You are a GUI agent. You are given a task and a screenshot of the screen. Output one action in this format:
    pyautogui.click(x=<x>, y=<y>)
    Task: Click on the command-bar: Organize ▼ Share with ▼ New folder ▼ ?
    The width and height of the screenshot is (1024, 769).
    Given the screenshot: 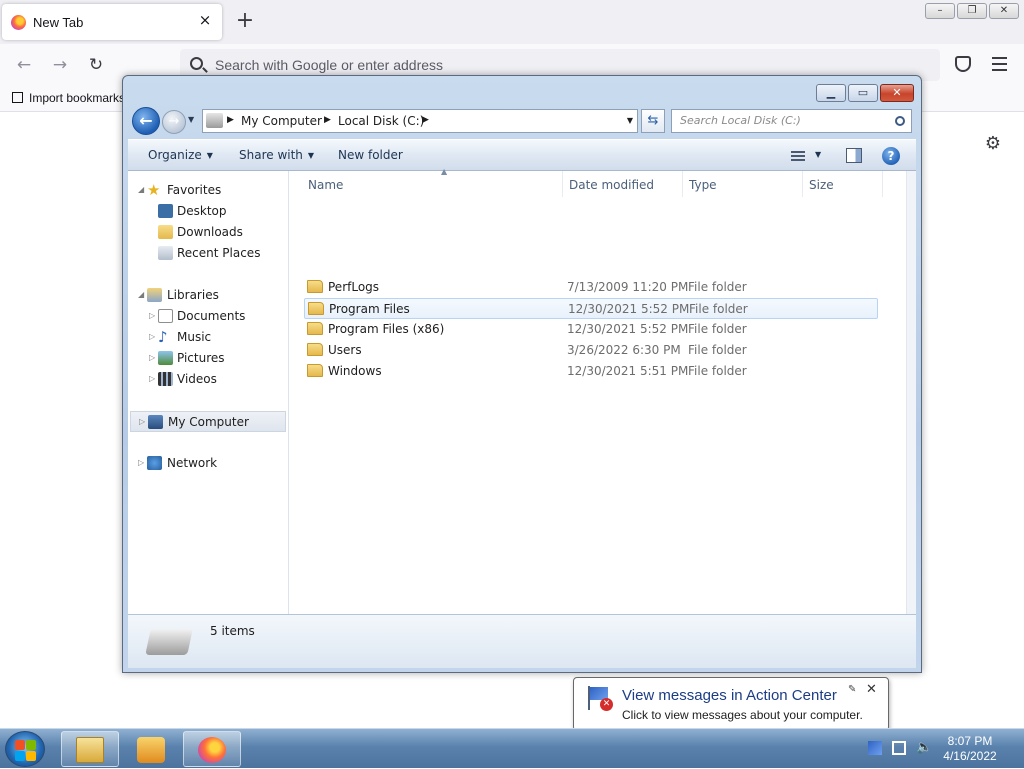 What is the action you would take?
    pyautogui.click(x=522, y=155)
    